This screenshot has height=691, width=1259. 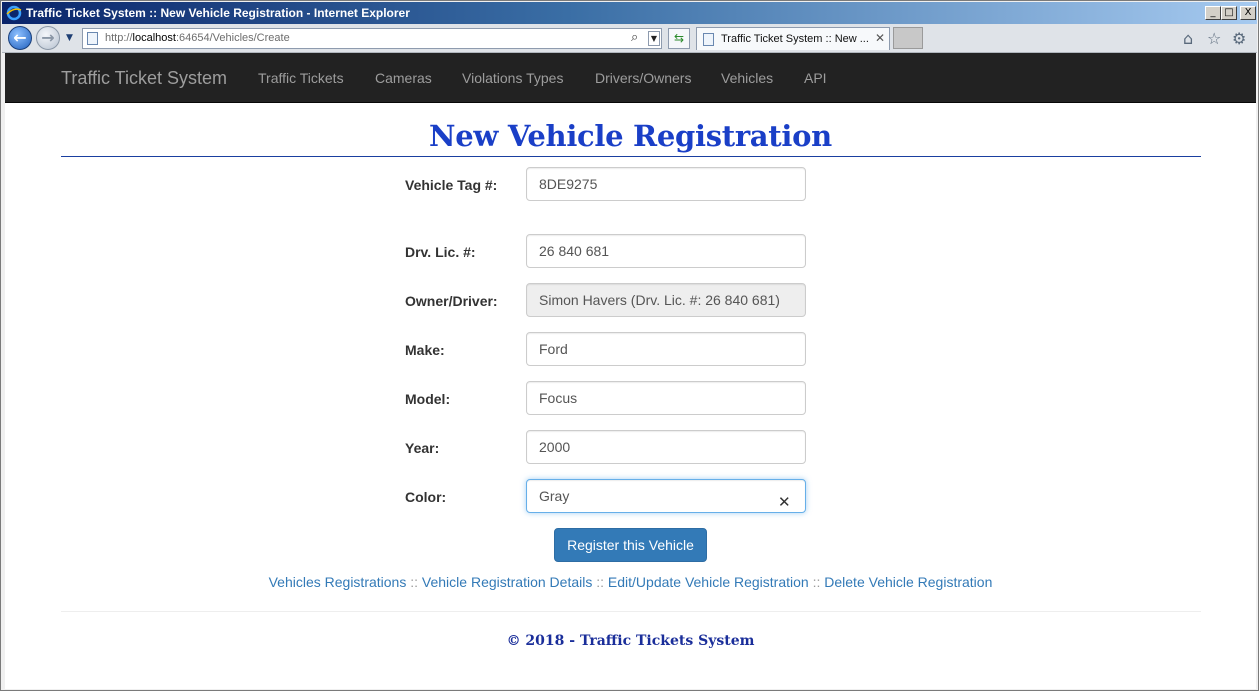 I want to click on nav-link-violations-types: Violations Types, so click(x=512, y=78).